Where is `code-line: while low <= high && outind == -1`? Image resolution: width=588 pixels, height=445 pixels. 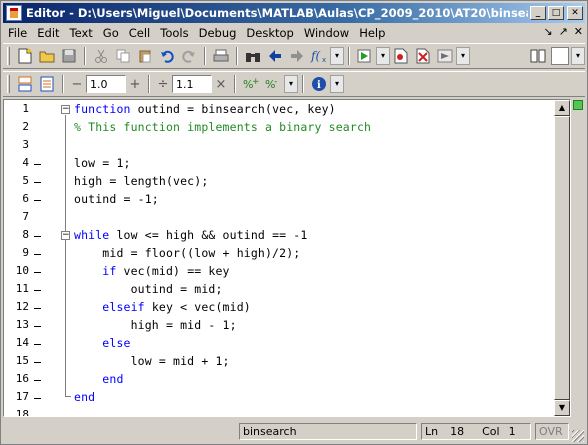
code-line: while low <= high && outind == -1 is located at coordinates (190, 235).